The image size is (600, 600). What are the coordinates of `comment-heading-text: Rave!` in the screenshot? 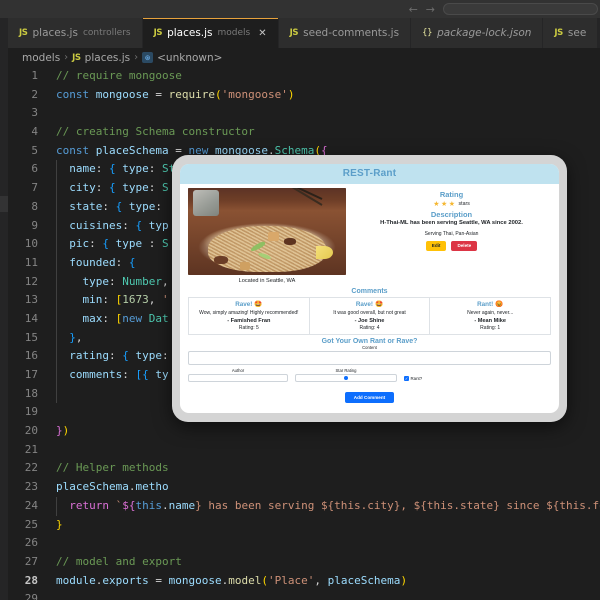 It's located at (244, 304).